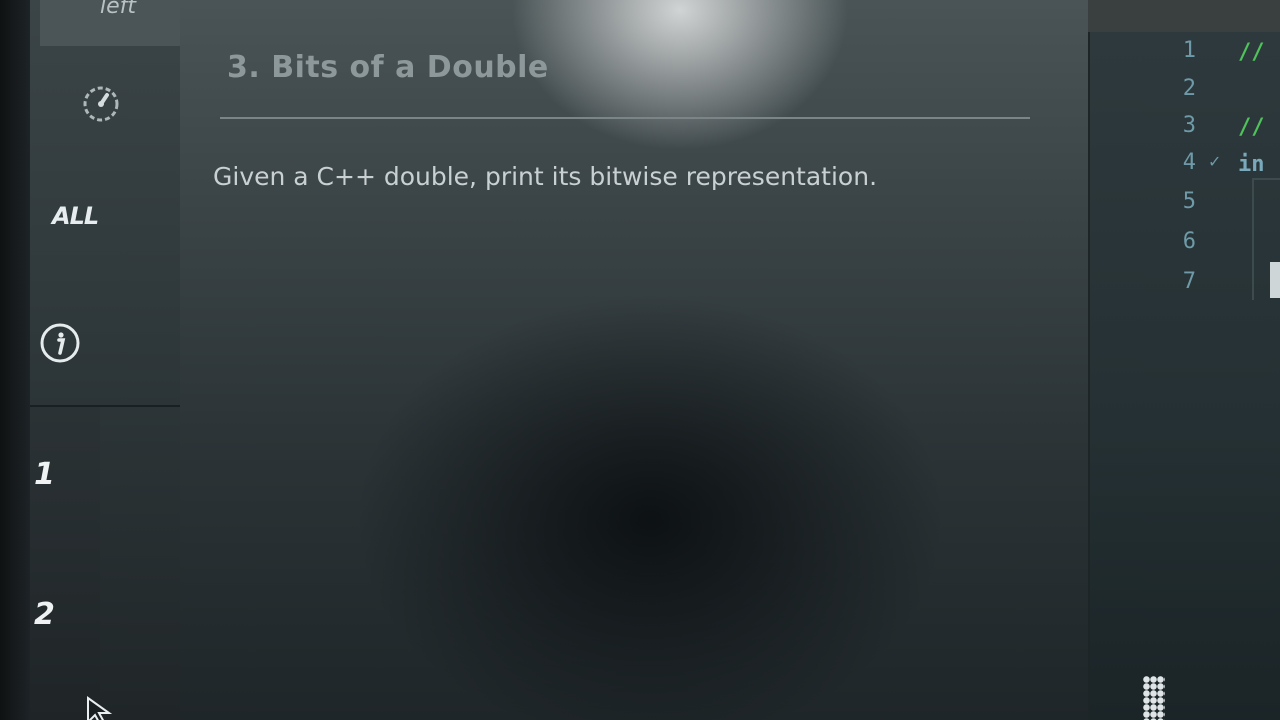 This screenshot has width=1280, height=720. Describe the element at coordinates (1189, 88) in the screenshot. I see `line-number: 2` at that location.